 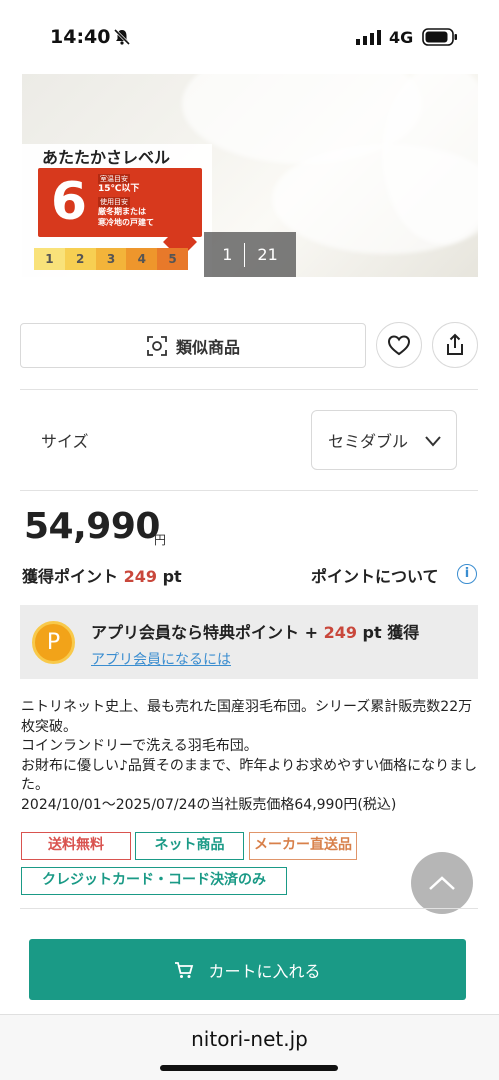 I want to click on browser-address-bar: nitori-net.jp, so click(x=249, y=1047).